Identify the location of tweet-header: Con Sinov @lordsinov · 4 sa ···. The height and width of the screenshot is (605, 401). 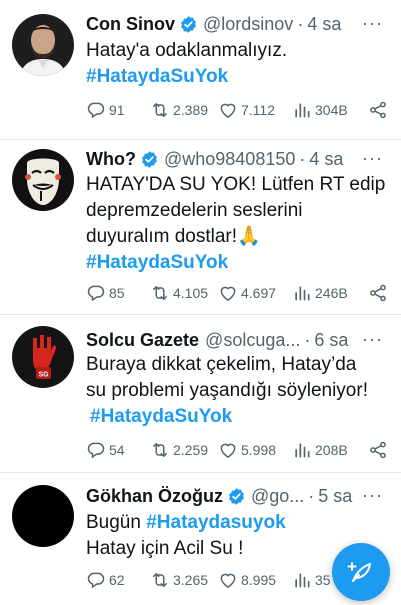
(239, 24).